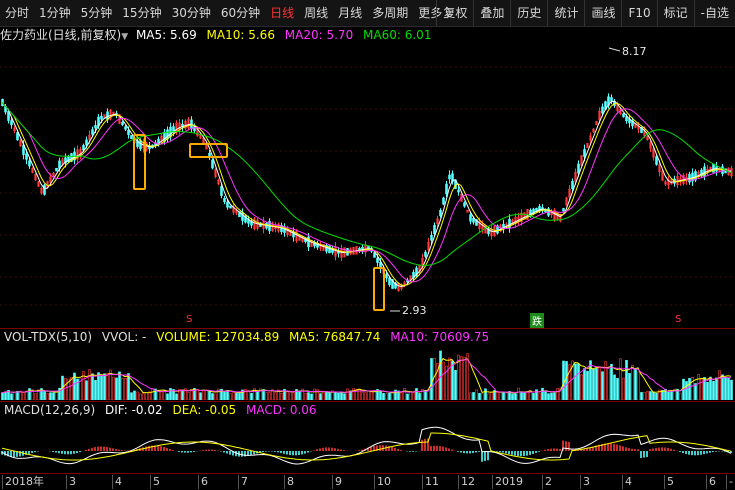  I want to click on action-button-6: 标记, so click(675, 13).